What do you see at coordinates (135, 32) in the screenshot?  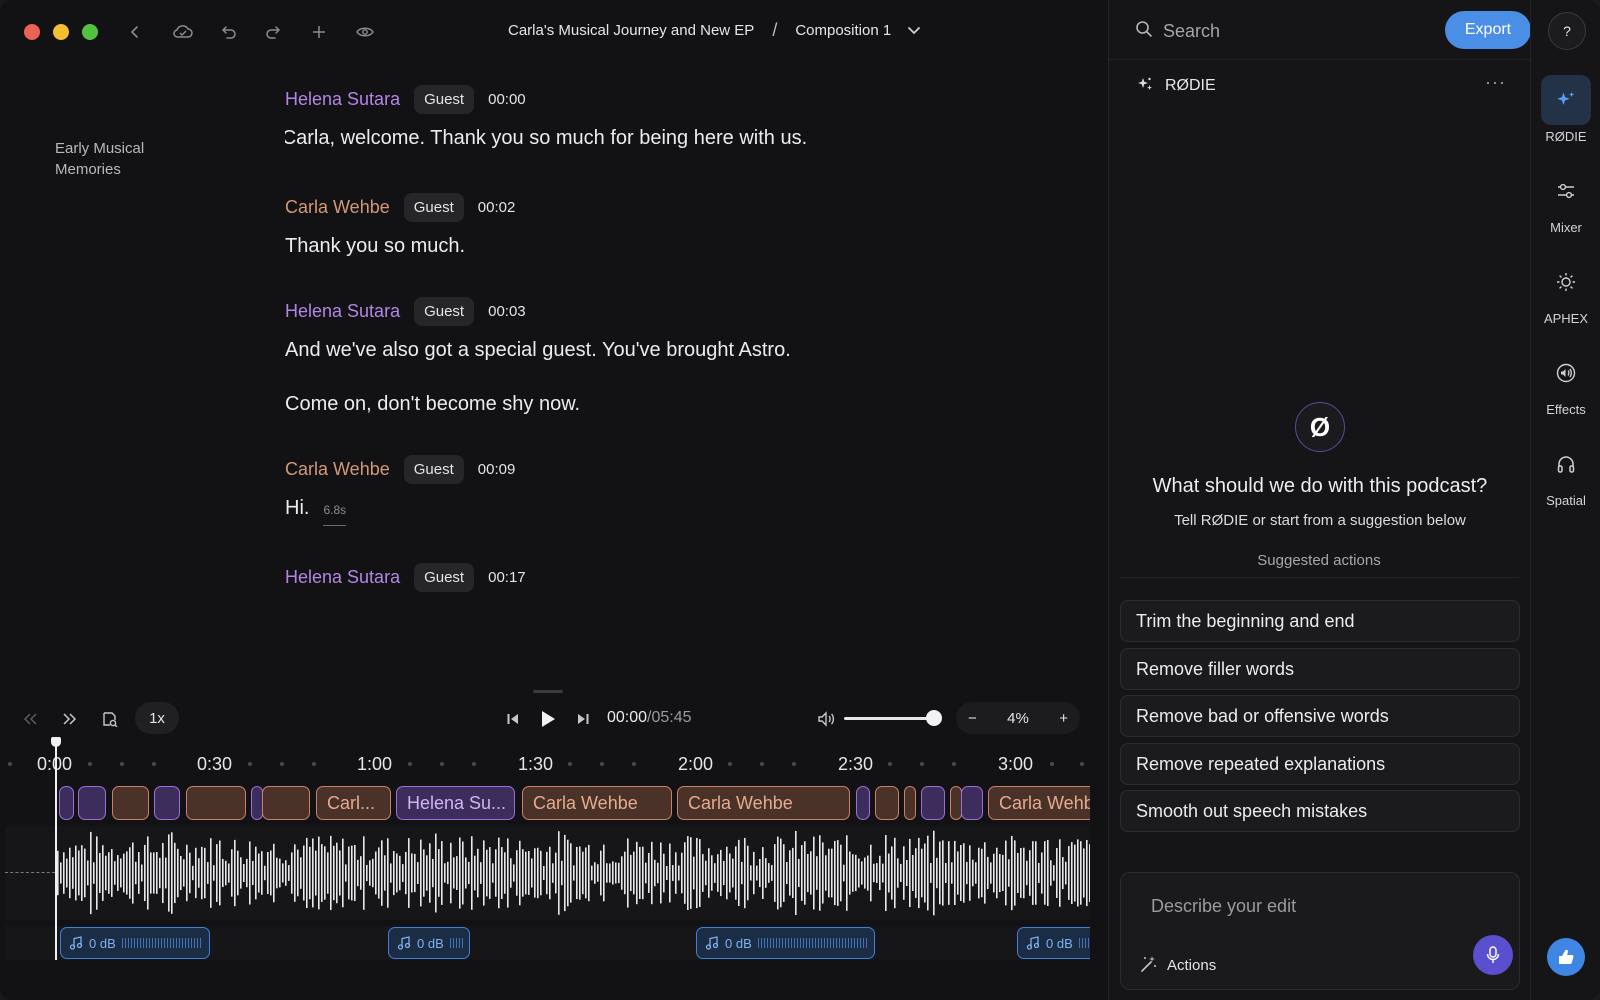 I see `back-icon` at bounding box center [135, 32].